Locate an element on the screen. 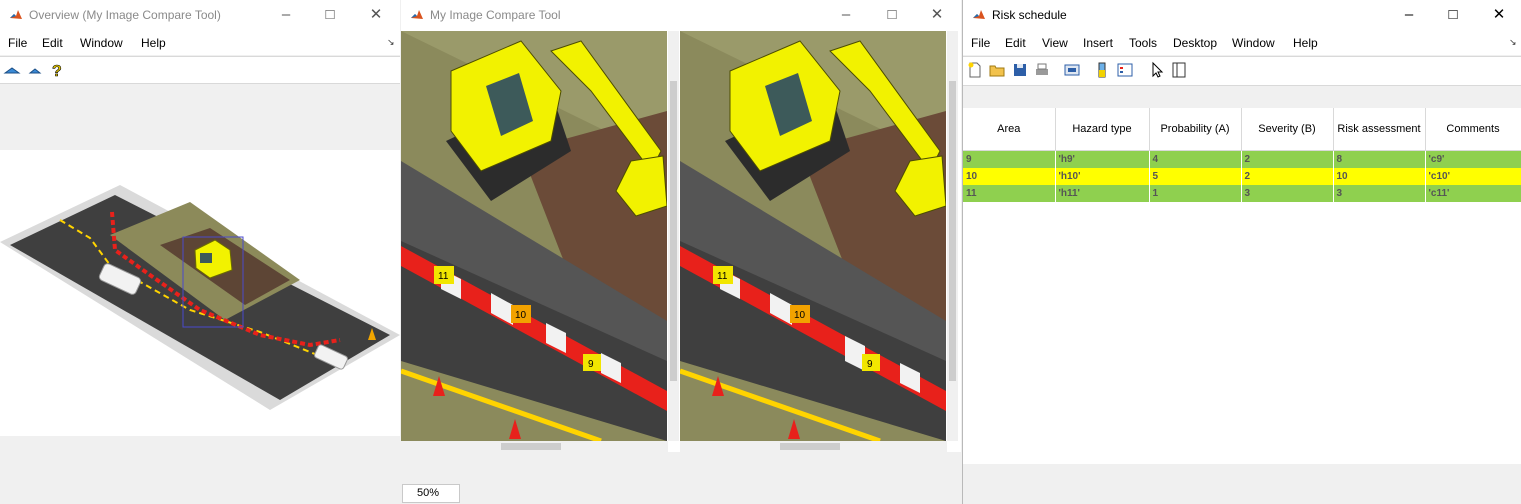  left-image-panel: 11 10 9 is located at coordinates (534, 236).